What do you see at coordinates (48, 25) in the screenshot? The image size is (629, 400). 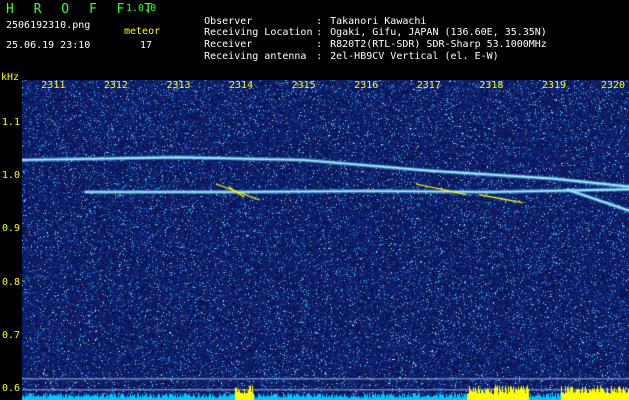 I see `file-name: 2506192310.png` at bounding box center [48, 25].